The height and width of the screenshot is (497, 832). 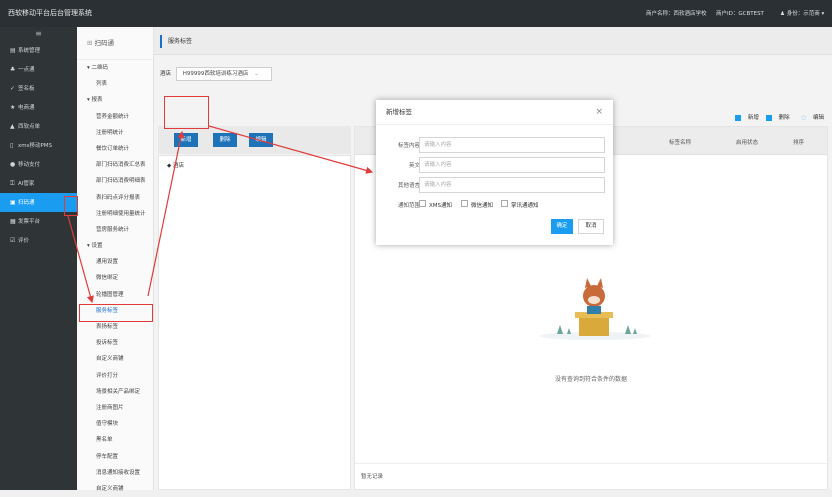 What do you see at coordinates (512, 145) in the screenshot?
I see `tag-content-input` at bounding box center [512, 145].